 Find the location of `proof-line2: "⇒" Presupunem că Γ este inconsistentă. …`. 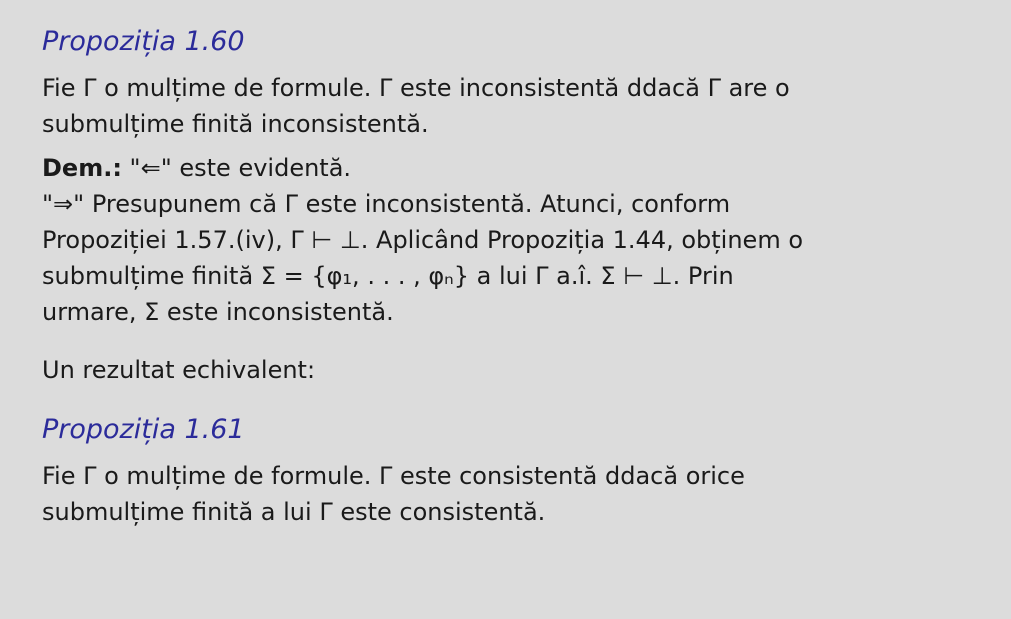

proof-line2: "⇒" Presupunem că Γ este inconsistentă. … is located at coordinates (386, 204).